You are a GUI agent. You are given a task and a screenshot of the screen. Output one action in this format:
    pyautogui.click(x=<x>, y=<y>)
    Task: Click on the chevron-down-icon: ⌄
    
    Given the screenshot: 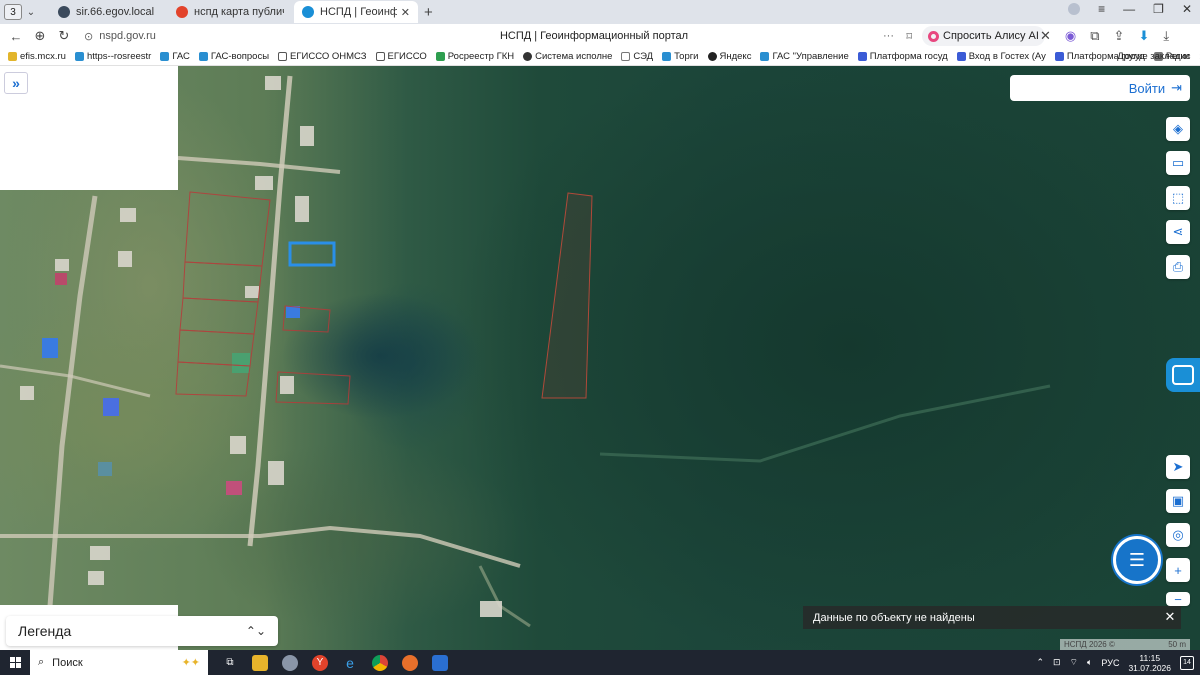 What is the action you would take?
    pyautogui.click(x=31, y=12)
    